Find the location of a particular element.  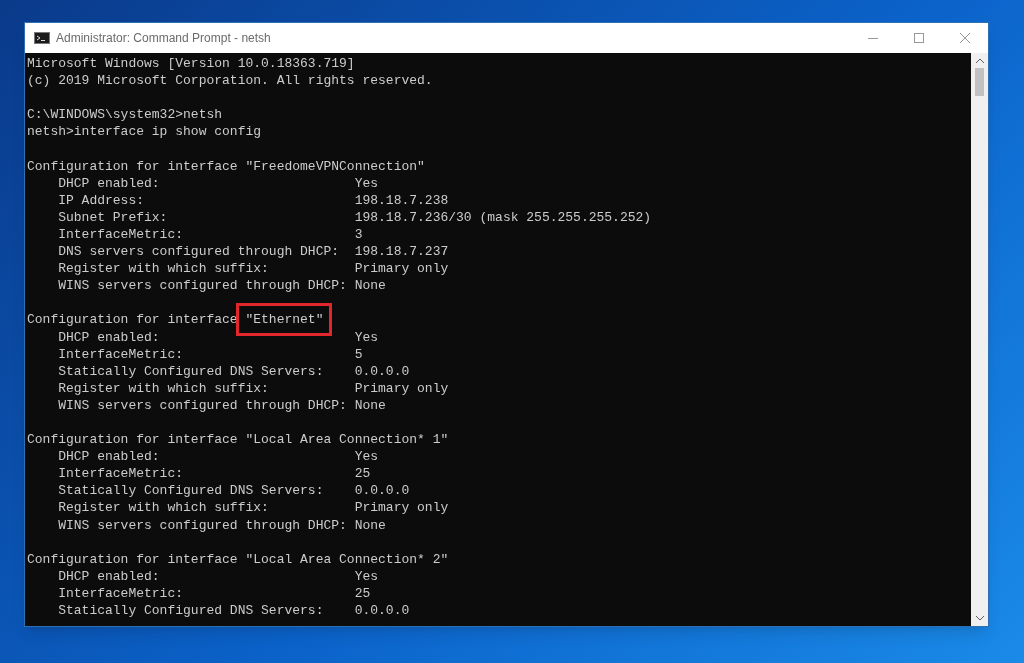

console-line: Configuration for interface is located at coordinates (133, 320).